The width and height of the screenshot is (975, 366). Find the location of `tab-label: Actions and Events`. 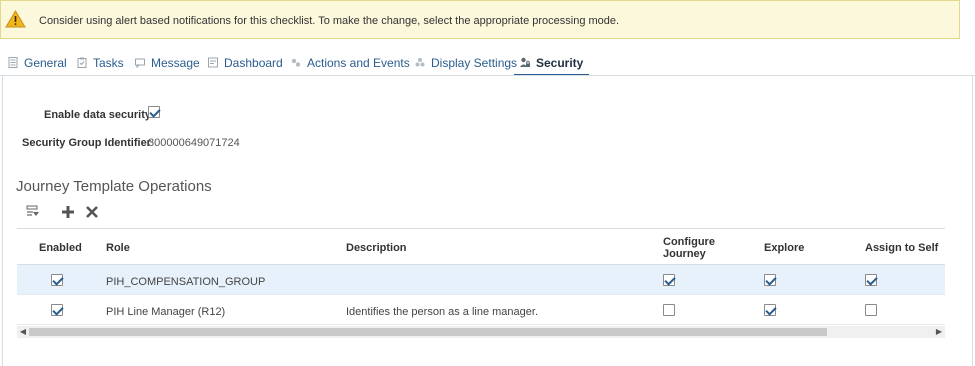

tab-label: Actions and Events is located at coordinates (358, 63).